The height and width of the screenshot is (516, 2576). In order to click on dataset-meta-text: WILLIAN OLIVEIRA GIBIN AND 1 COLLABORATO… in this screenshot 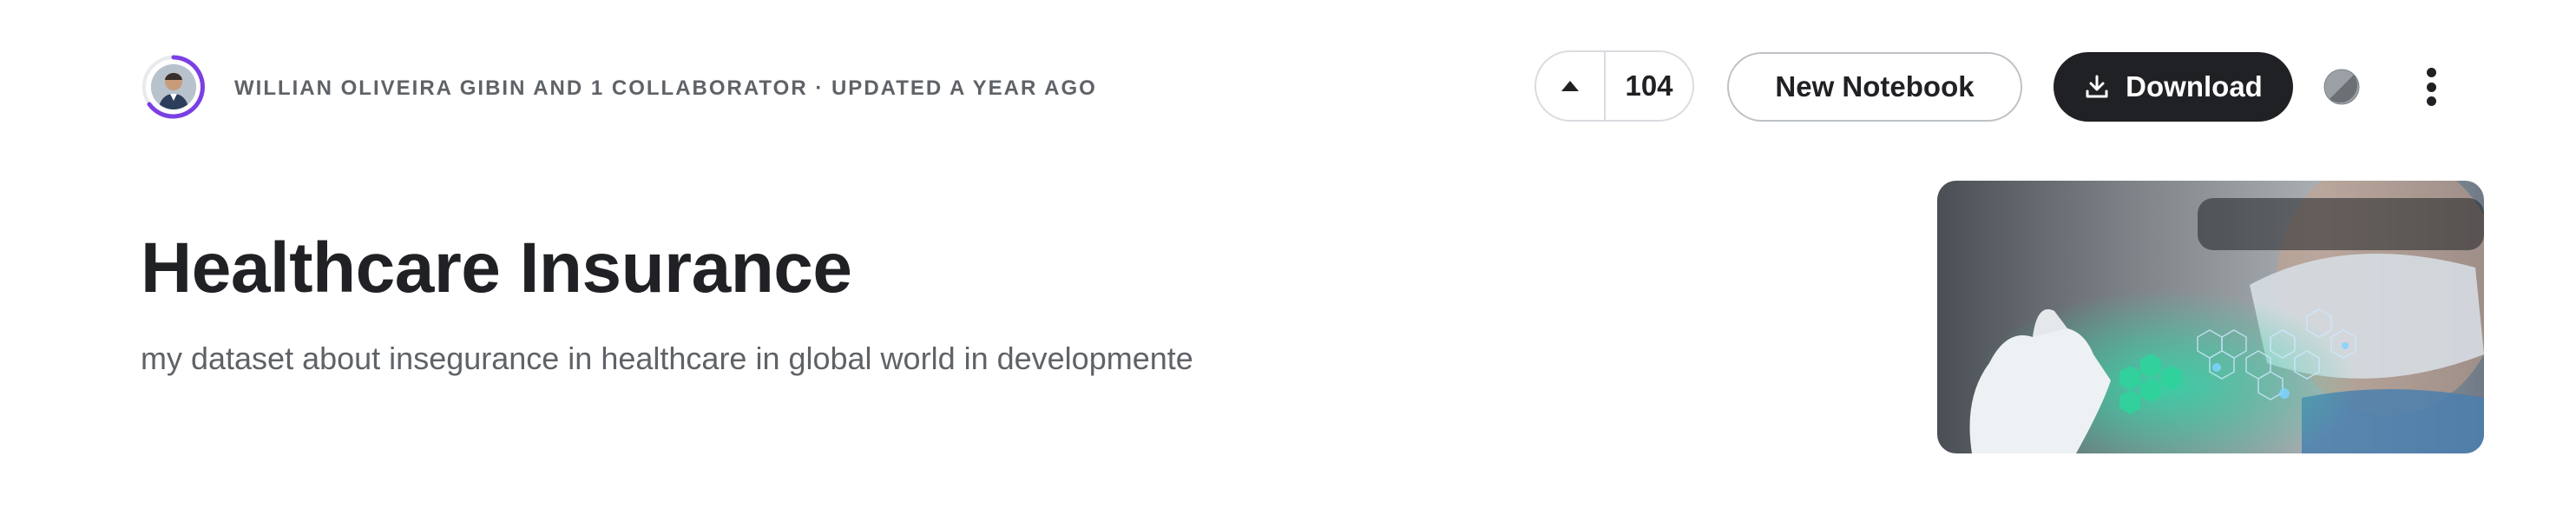, I will do `click(665, 88)`.